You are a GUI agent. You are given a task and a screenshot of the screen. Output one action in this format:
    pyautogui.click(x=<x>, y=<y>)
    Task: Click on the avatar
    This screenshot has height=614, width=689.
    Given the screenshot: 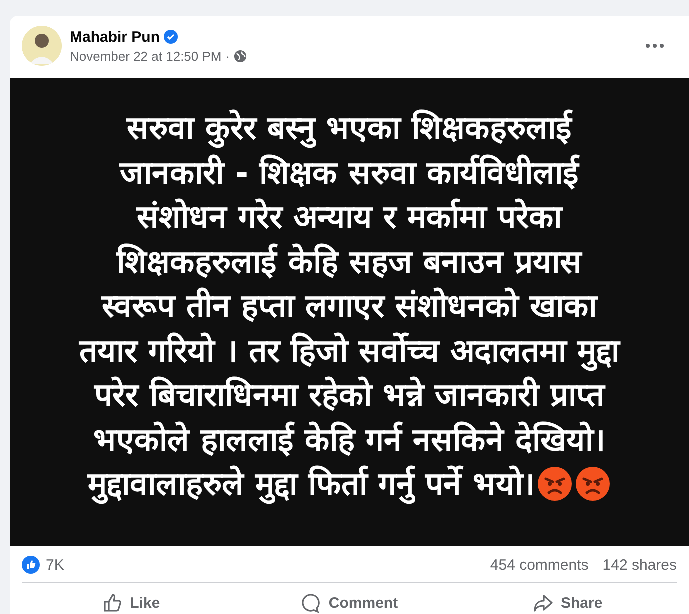 What is the action you would take?
    pyautogui.click(x=42, y=46)
    